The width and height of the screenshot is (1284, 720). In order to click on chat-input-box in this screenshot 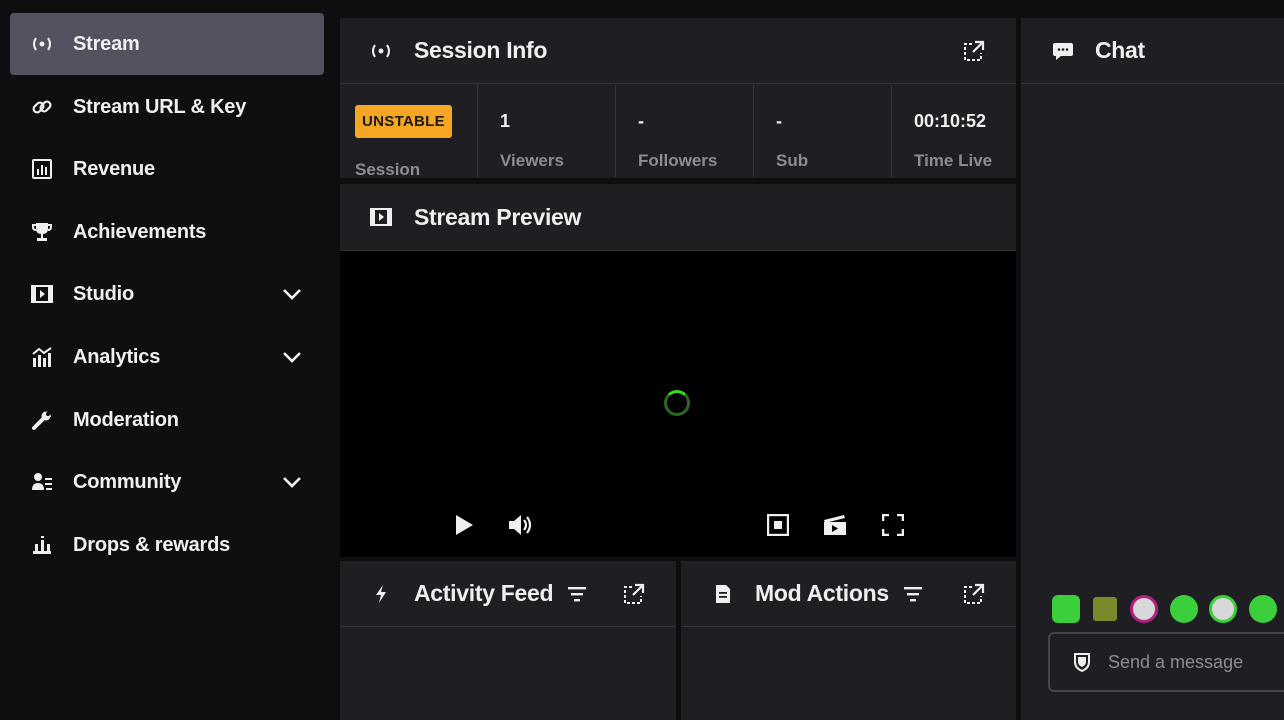, I will do `click(1166, 662)`.